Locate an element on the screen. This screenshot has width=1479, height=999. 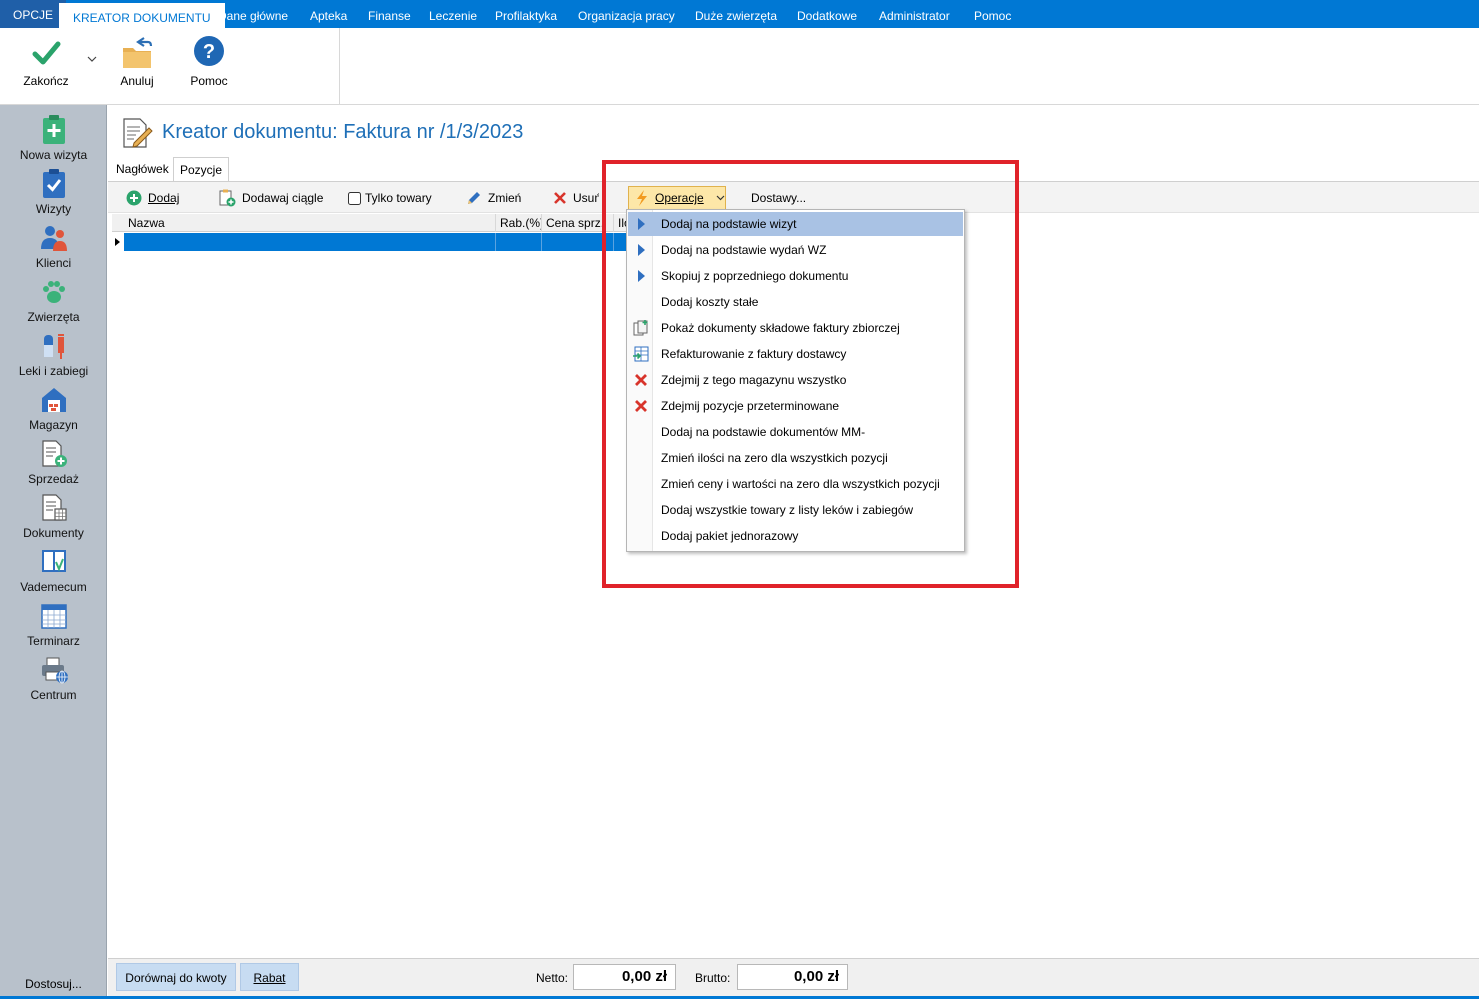
help-label: Pomoc is located at coordinates (209, 81).